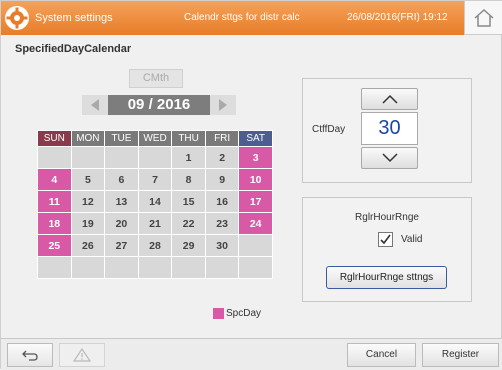 The width and height of the screenshot is (502, 370). I want to click on weekday-header: THU, so click(188, 138).